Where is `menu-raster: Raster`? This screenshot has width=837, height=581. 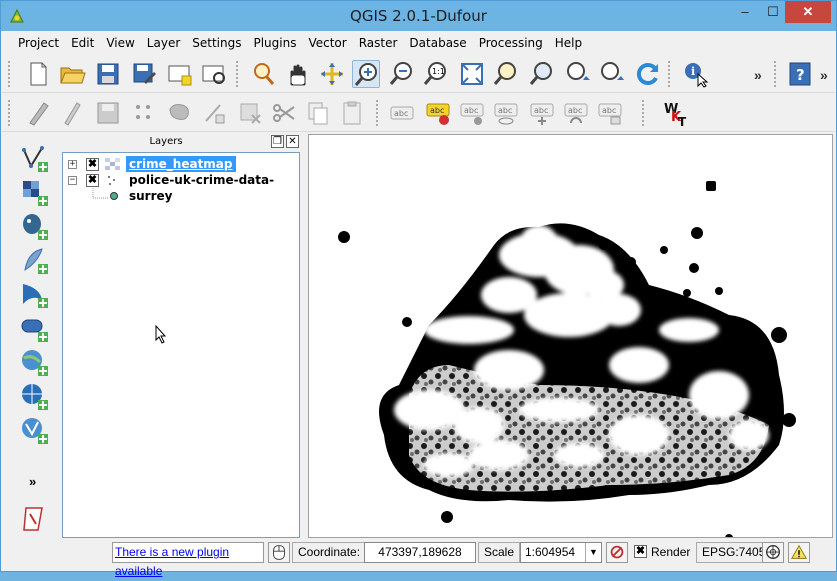
menu-raster: Raster is located at coordinates (378, 43).